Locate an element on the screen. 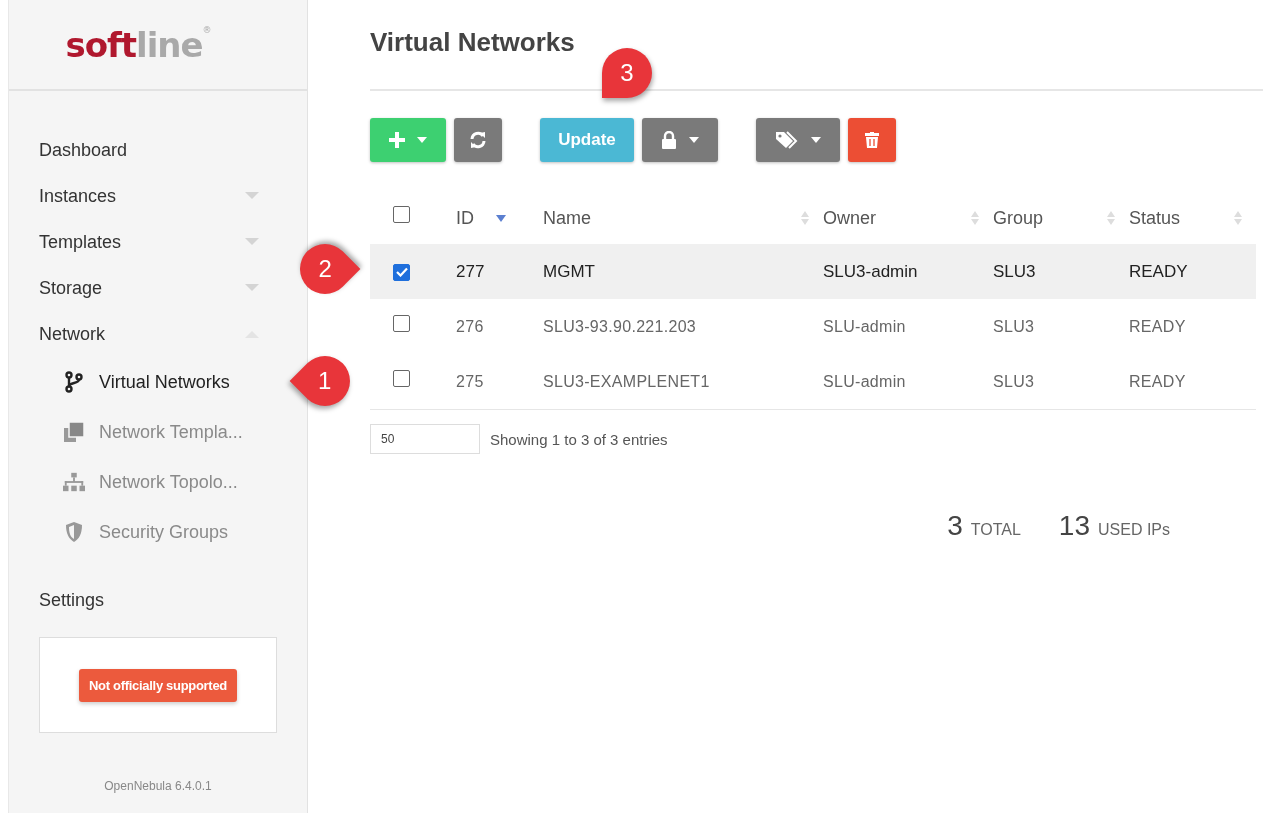  notice-label: Not officially supported is located at coordinates (158, 685).